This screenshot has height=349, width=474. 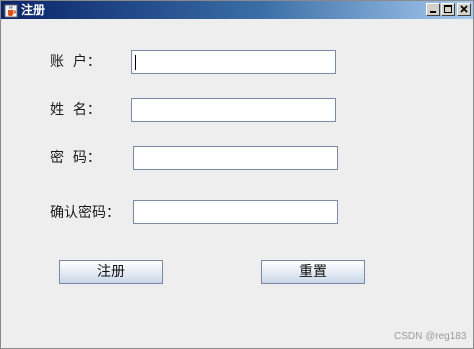 What do you see at coordinates (235, 212) in the screenshot?
I see `confirm-password-input` at bounding box center [235, 212].